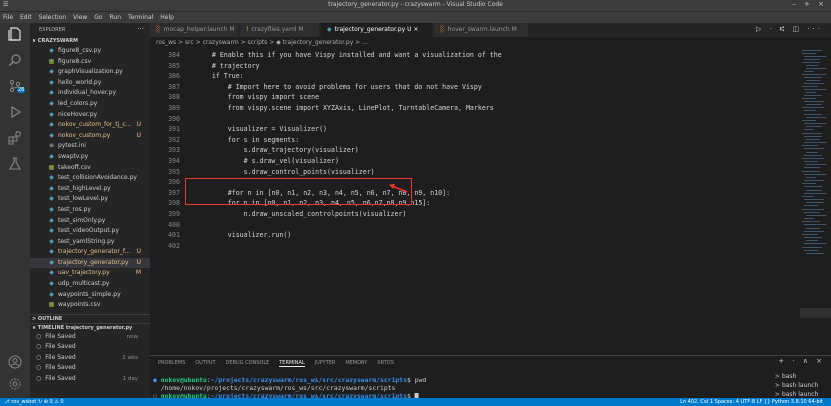 This screenshot has height=406, width=831. I want to click on code-line: 400, so click(173, 225).